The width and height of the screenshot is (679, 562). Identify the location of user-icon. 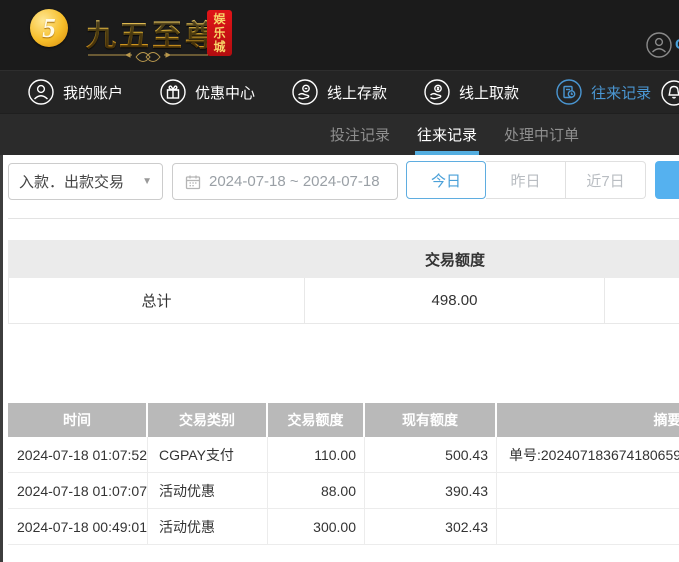
(41, 92).